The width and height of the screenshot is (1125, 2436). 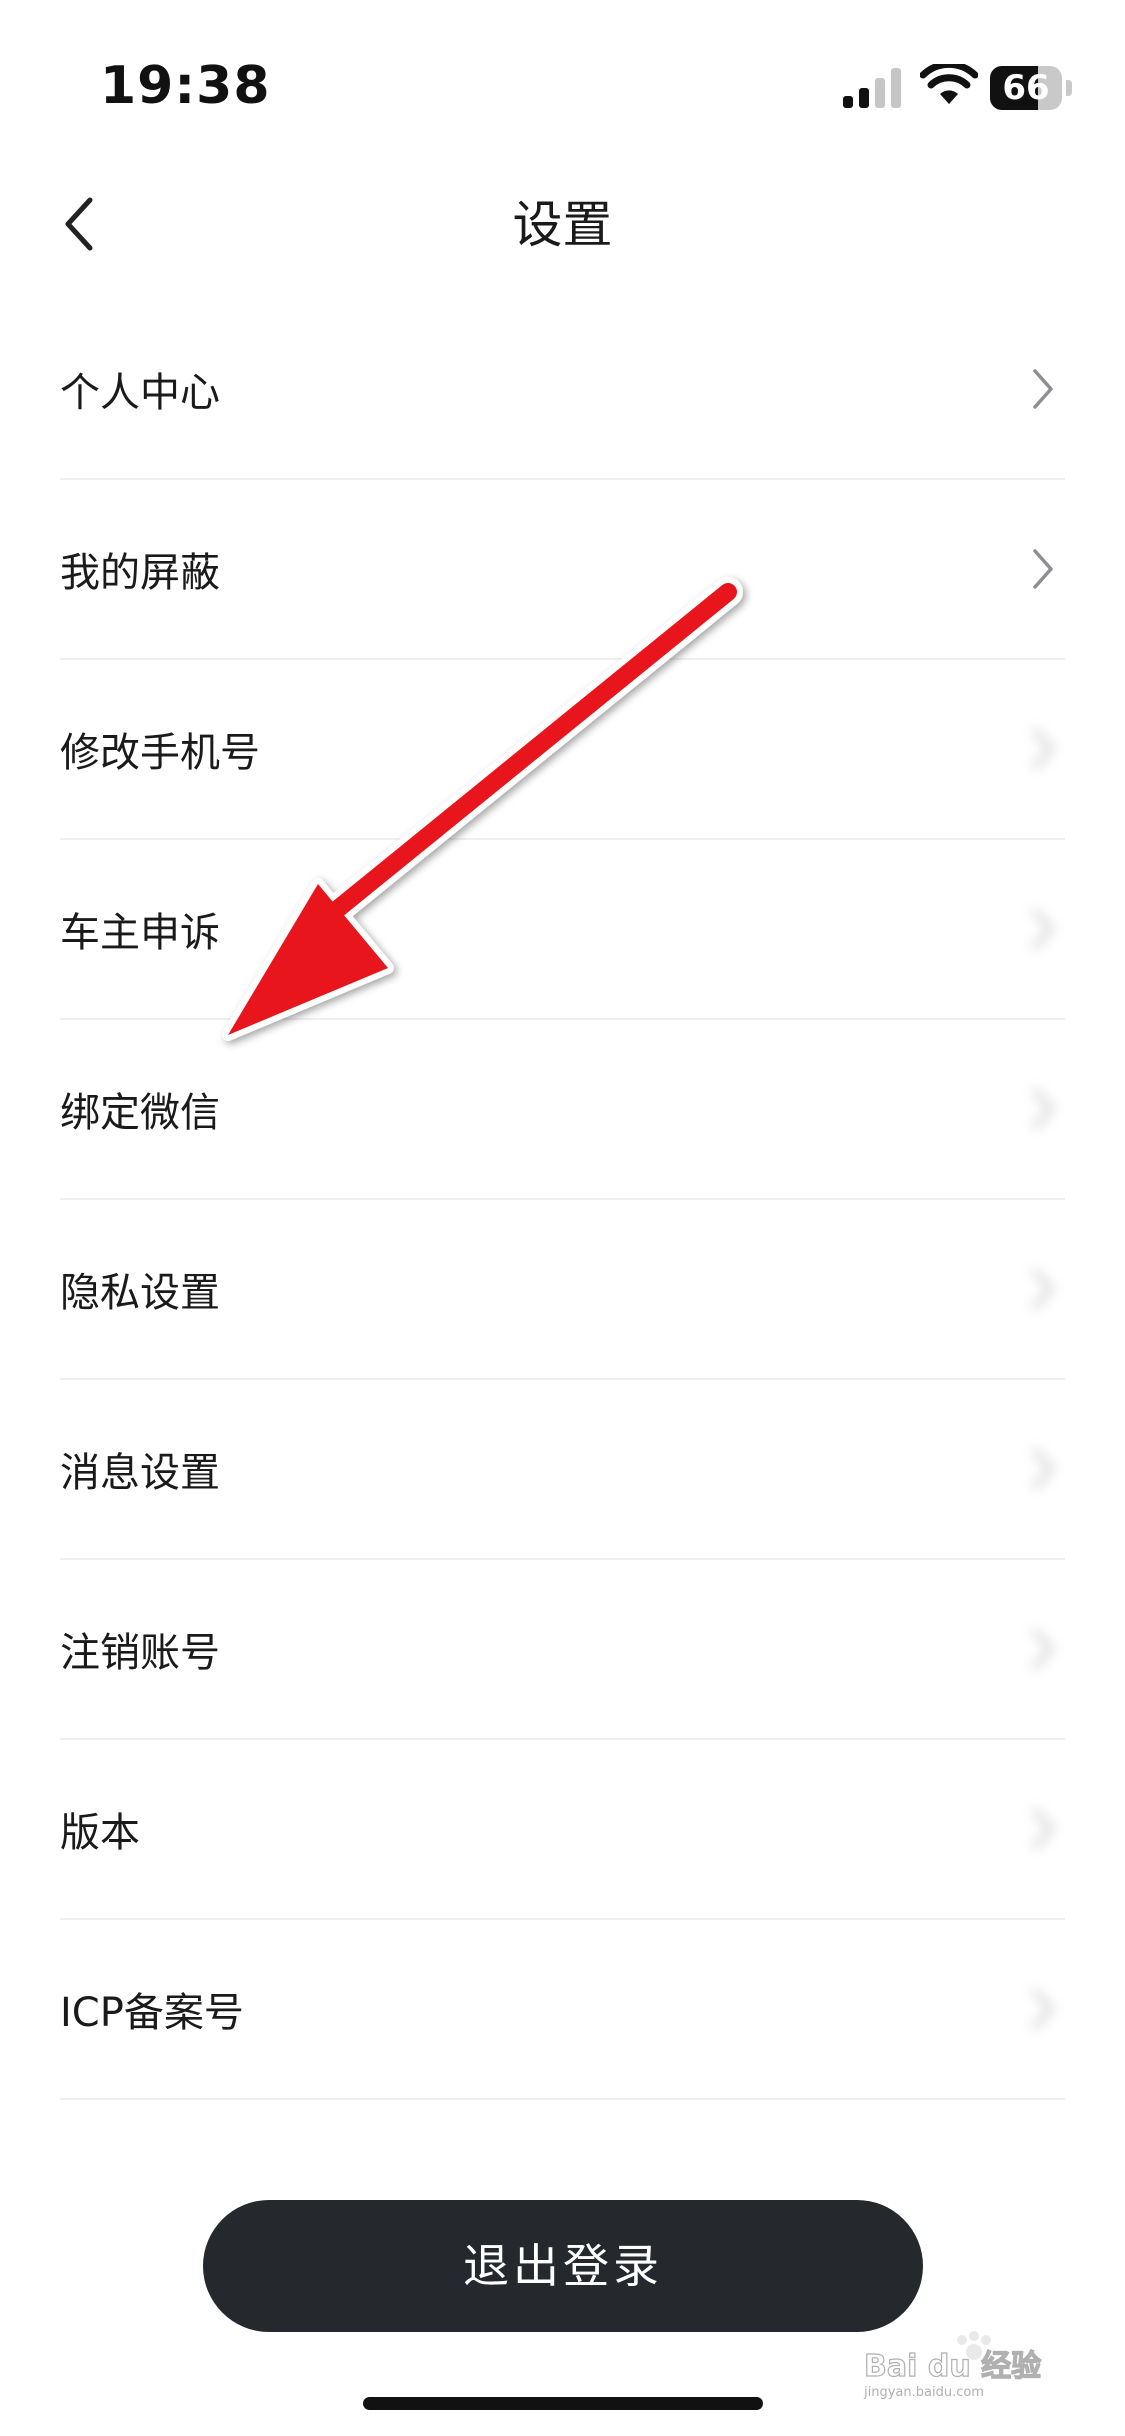 What do you see at coordinates (872, 88) in the screenshot?
I see `signal-icon` at bounding box center [872, 88].